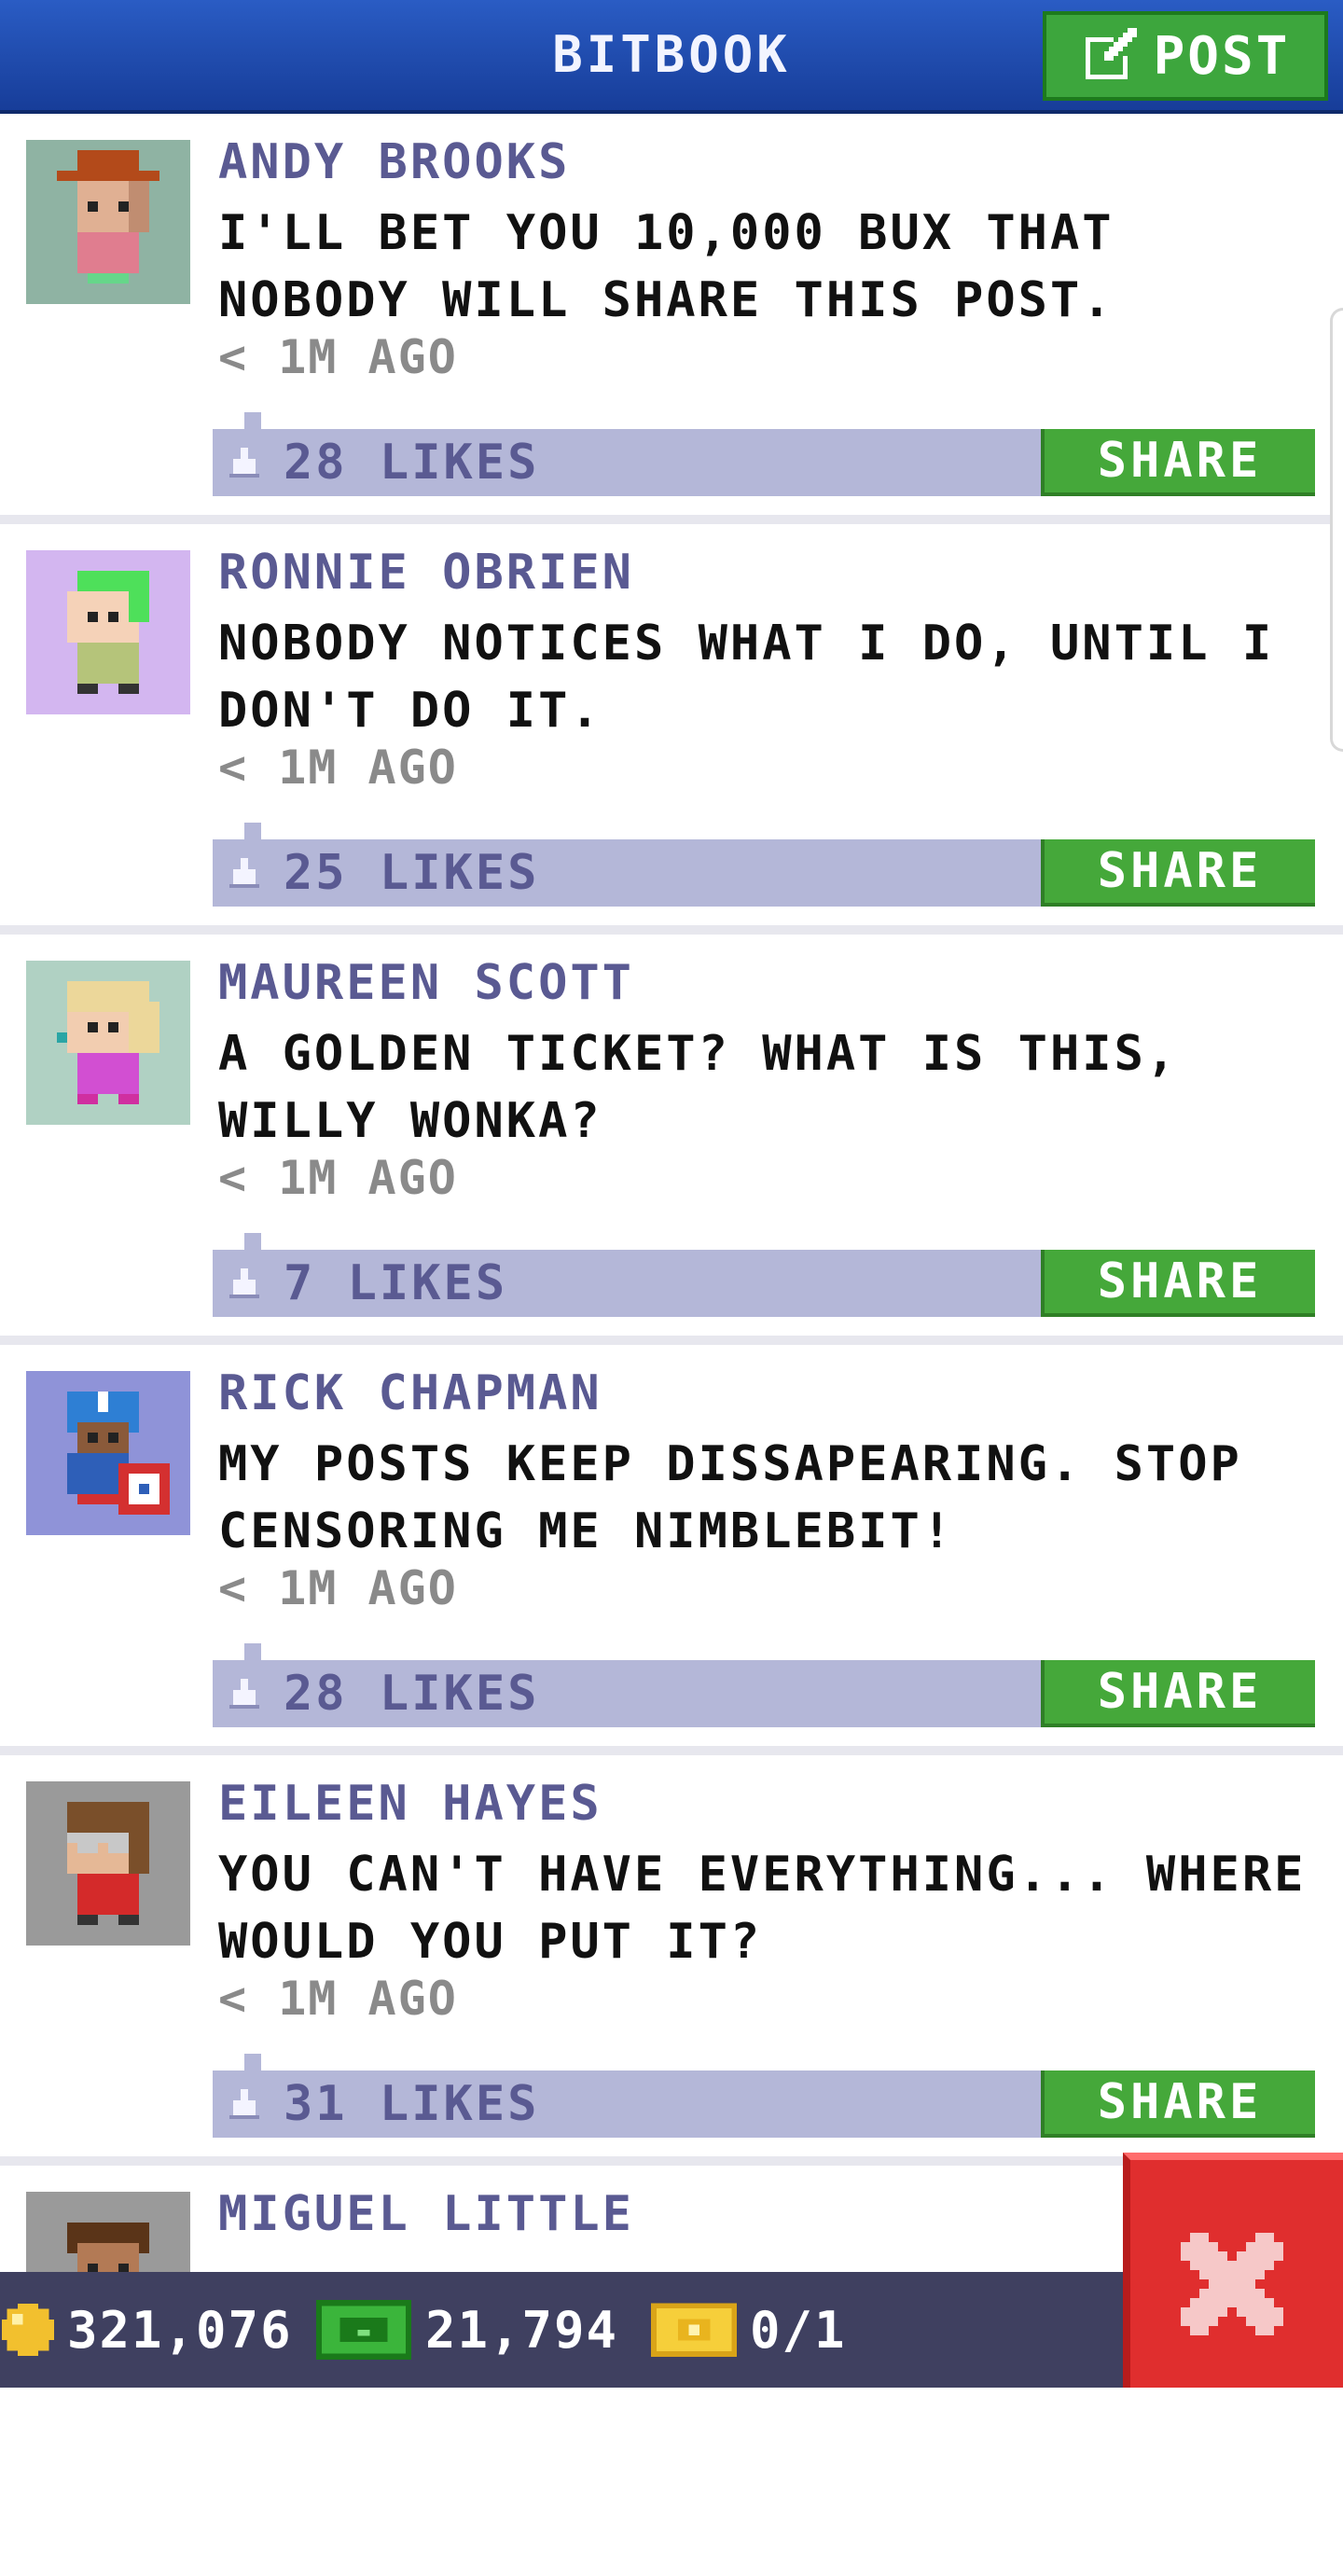 Image resolution: width=1343 pixels, height=2576 pixels. What do you see at coordinates (394, 162) in the screenshot?
I see `author-name: ANDY BROOKS` at bounding box center [394, 162].